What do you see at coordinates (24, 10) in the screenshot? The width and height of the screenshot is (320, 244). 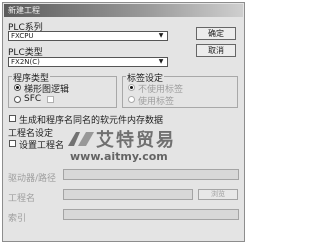 I see `window-title: 新建工程` at bounding box center [24, 10].